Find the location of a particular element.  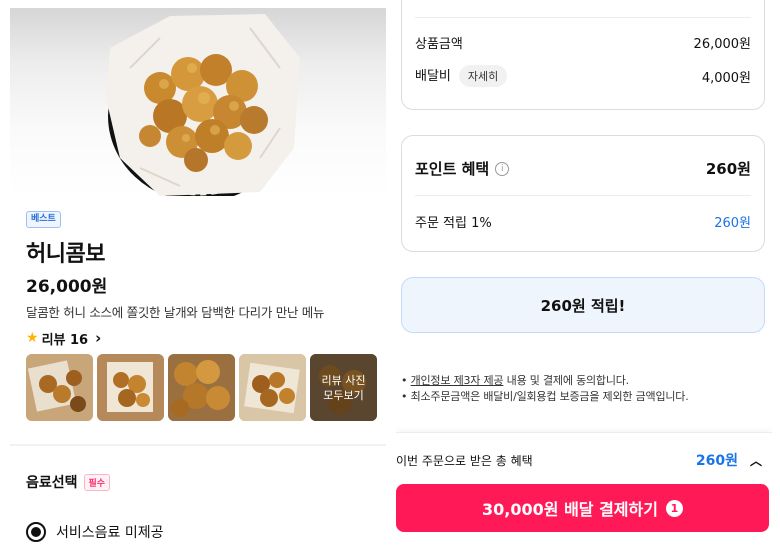

drink-option-label: 서비스음료 미제공 is located at coordinates (110, 533).